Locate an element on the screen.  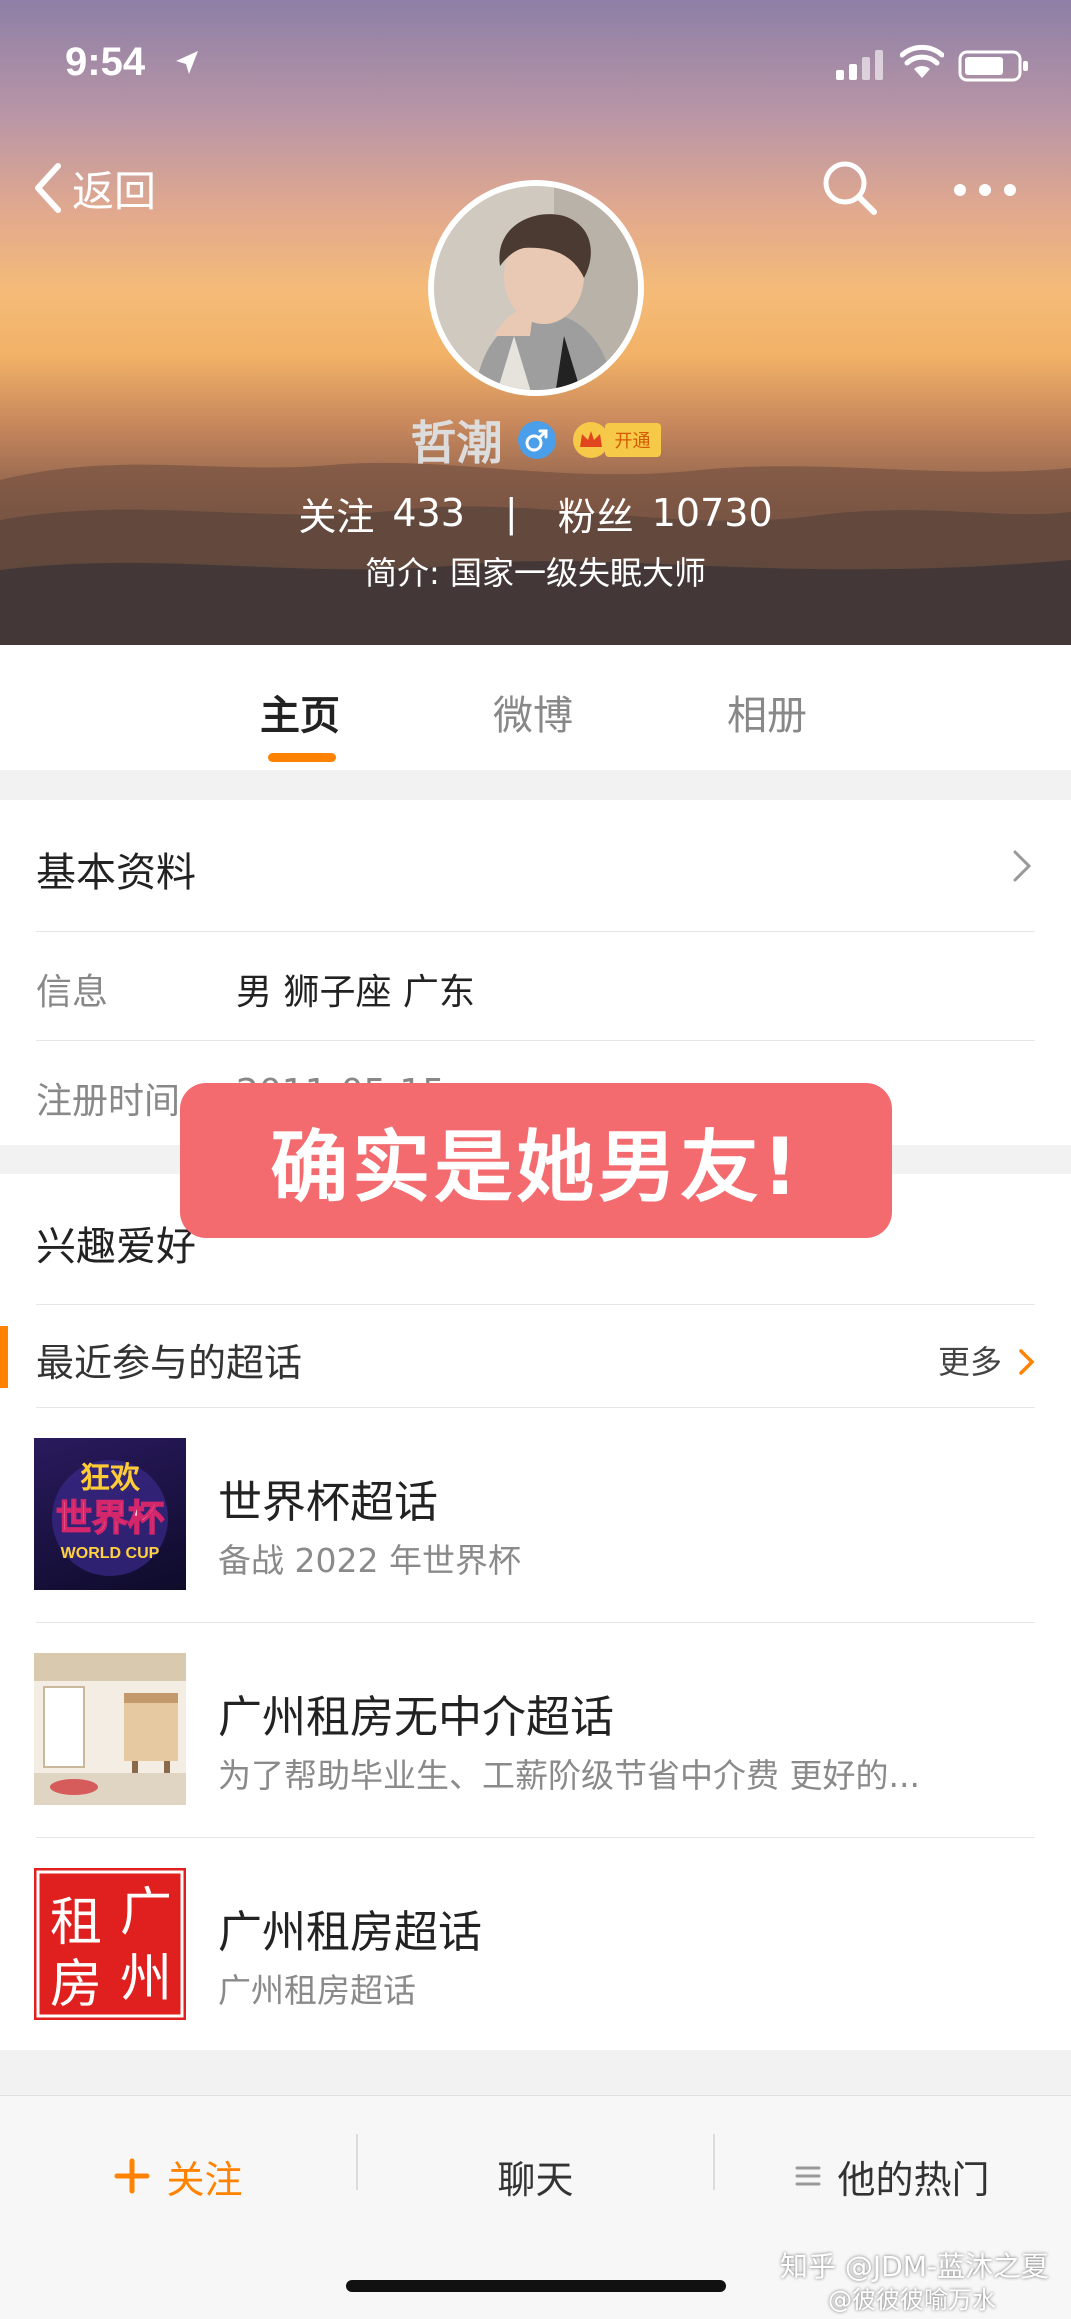
watermark: 知乎 @JDM-蓝沐之夏 is located at coordinates (914, 2266).